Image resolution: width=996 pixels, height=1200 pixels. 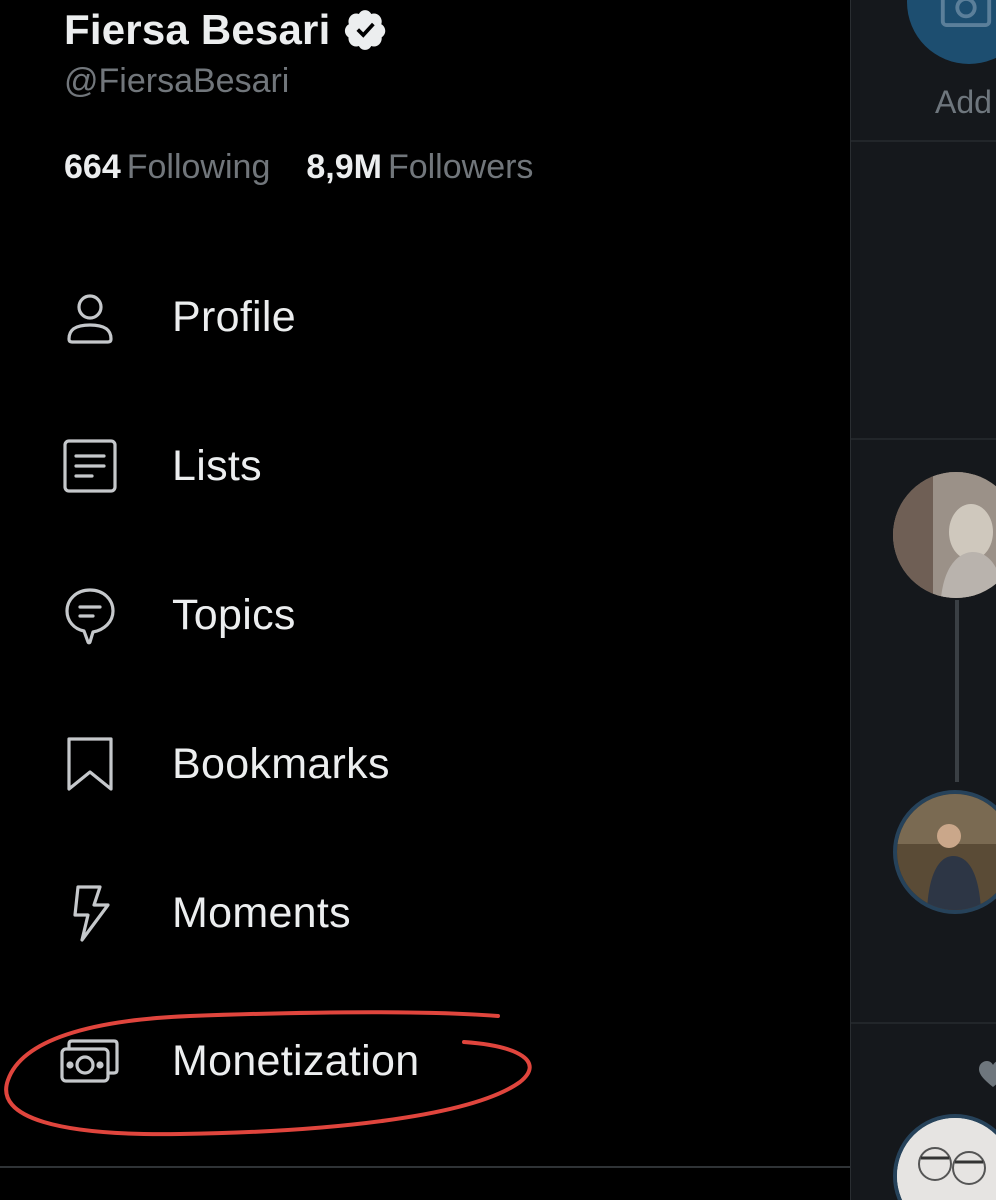 I want to click on following-count: 664, so click(x=92, y=167).